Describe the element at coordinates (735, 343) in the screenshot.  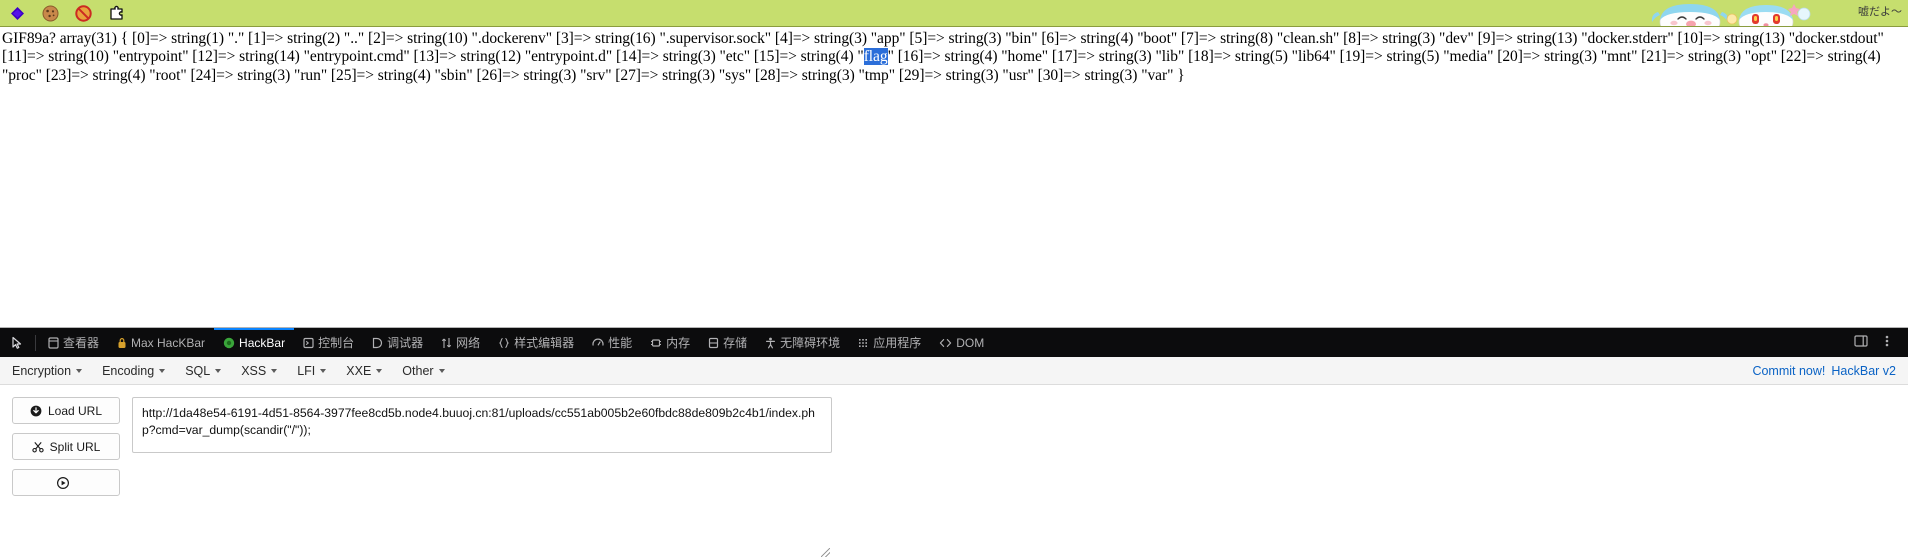
I see `tab-storage-label: 存储` at that location.